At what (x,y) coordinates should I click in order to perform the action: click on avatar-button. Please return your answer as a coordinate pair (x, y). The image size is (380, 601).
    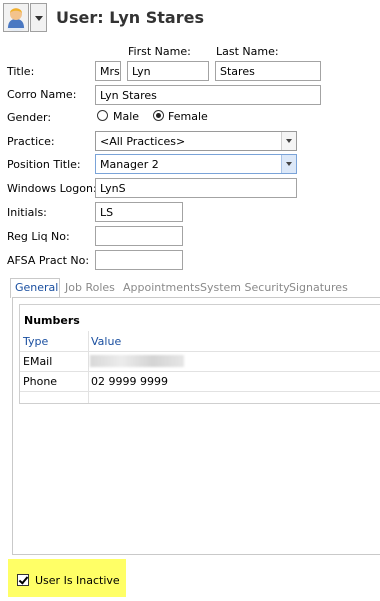
    Looking at the image, I should click on (16, 17).